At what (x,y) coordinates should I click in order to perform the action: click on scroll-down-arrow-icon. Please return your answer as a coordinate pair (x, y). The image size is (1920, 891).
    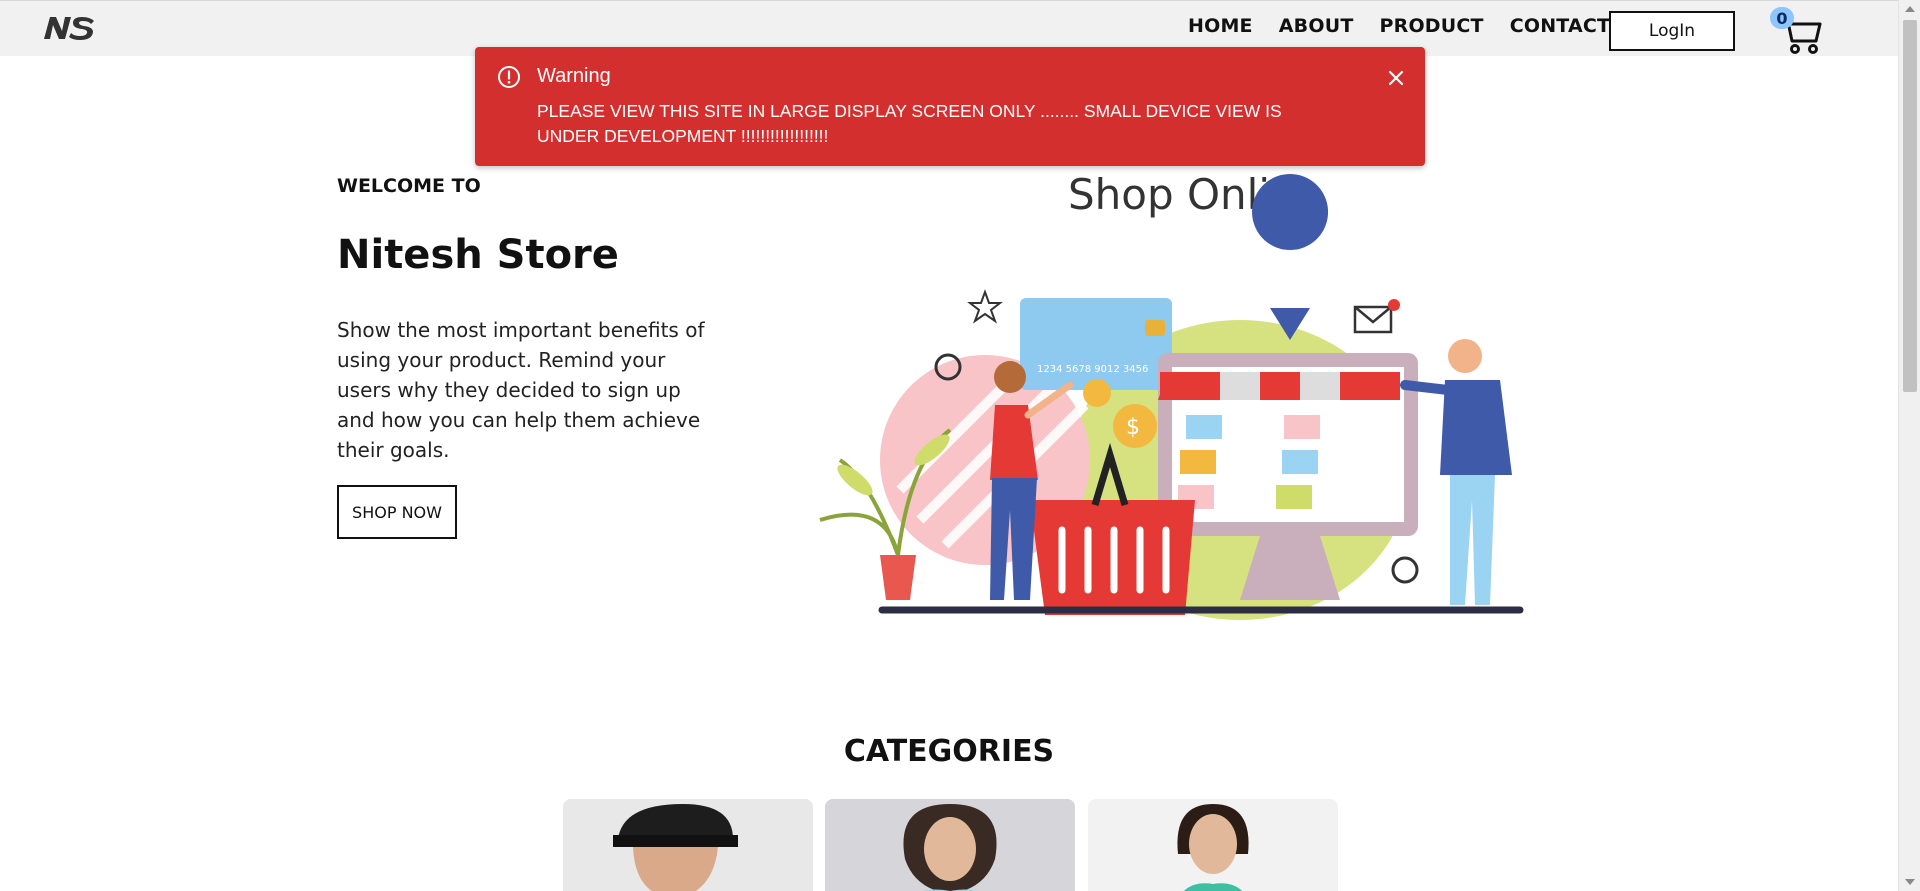
    Looking at the image, I should click on (1910, 882).